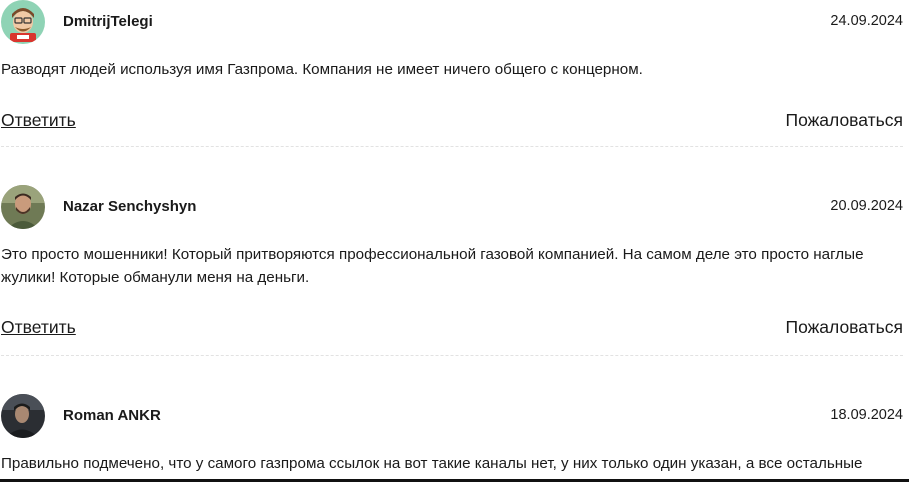 This screenshot has height=482, width=909. What do you see at coordinates (866, 21) in the screenshot?
I see `comment-date: 24.09.2024` at bounding box center [866, 21].